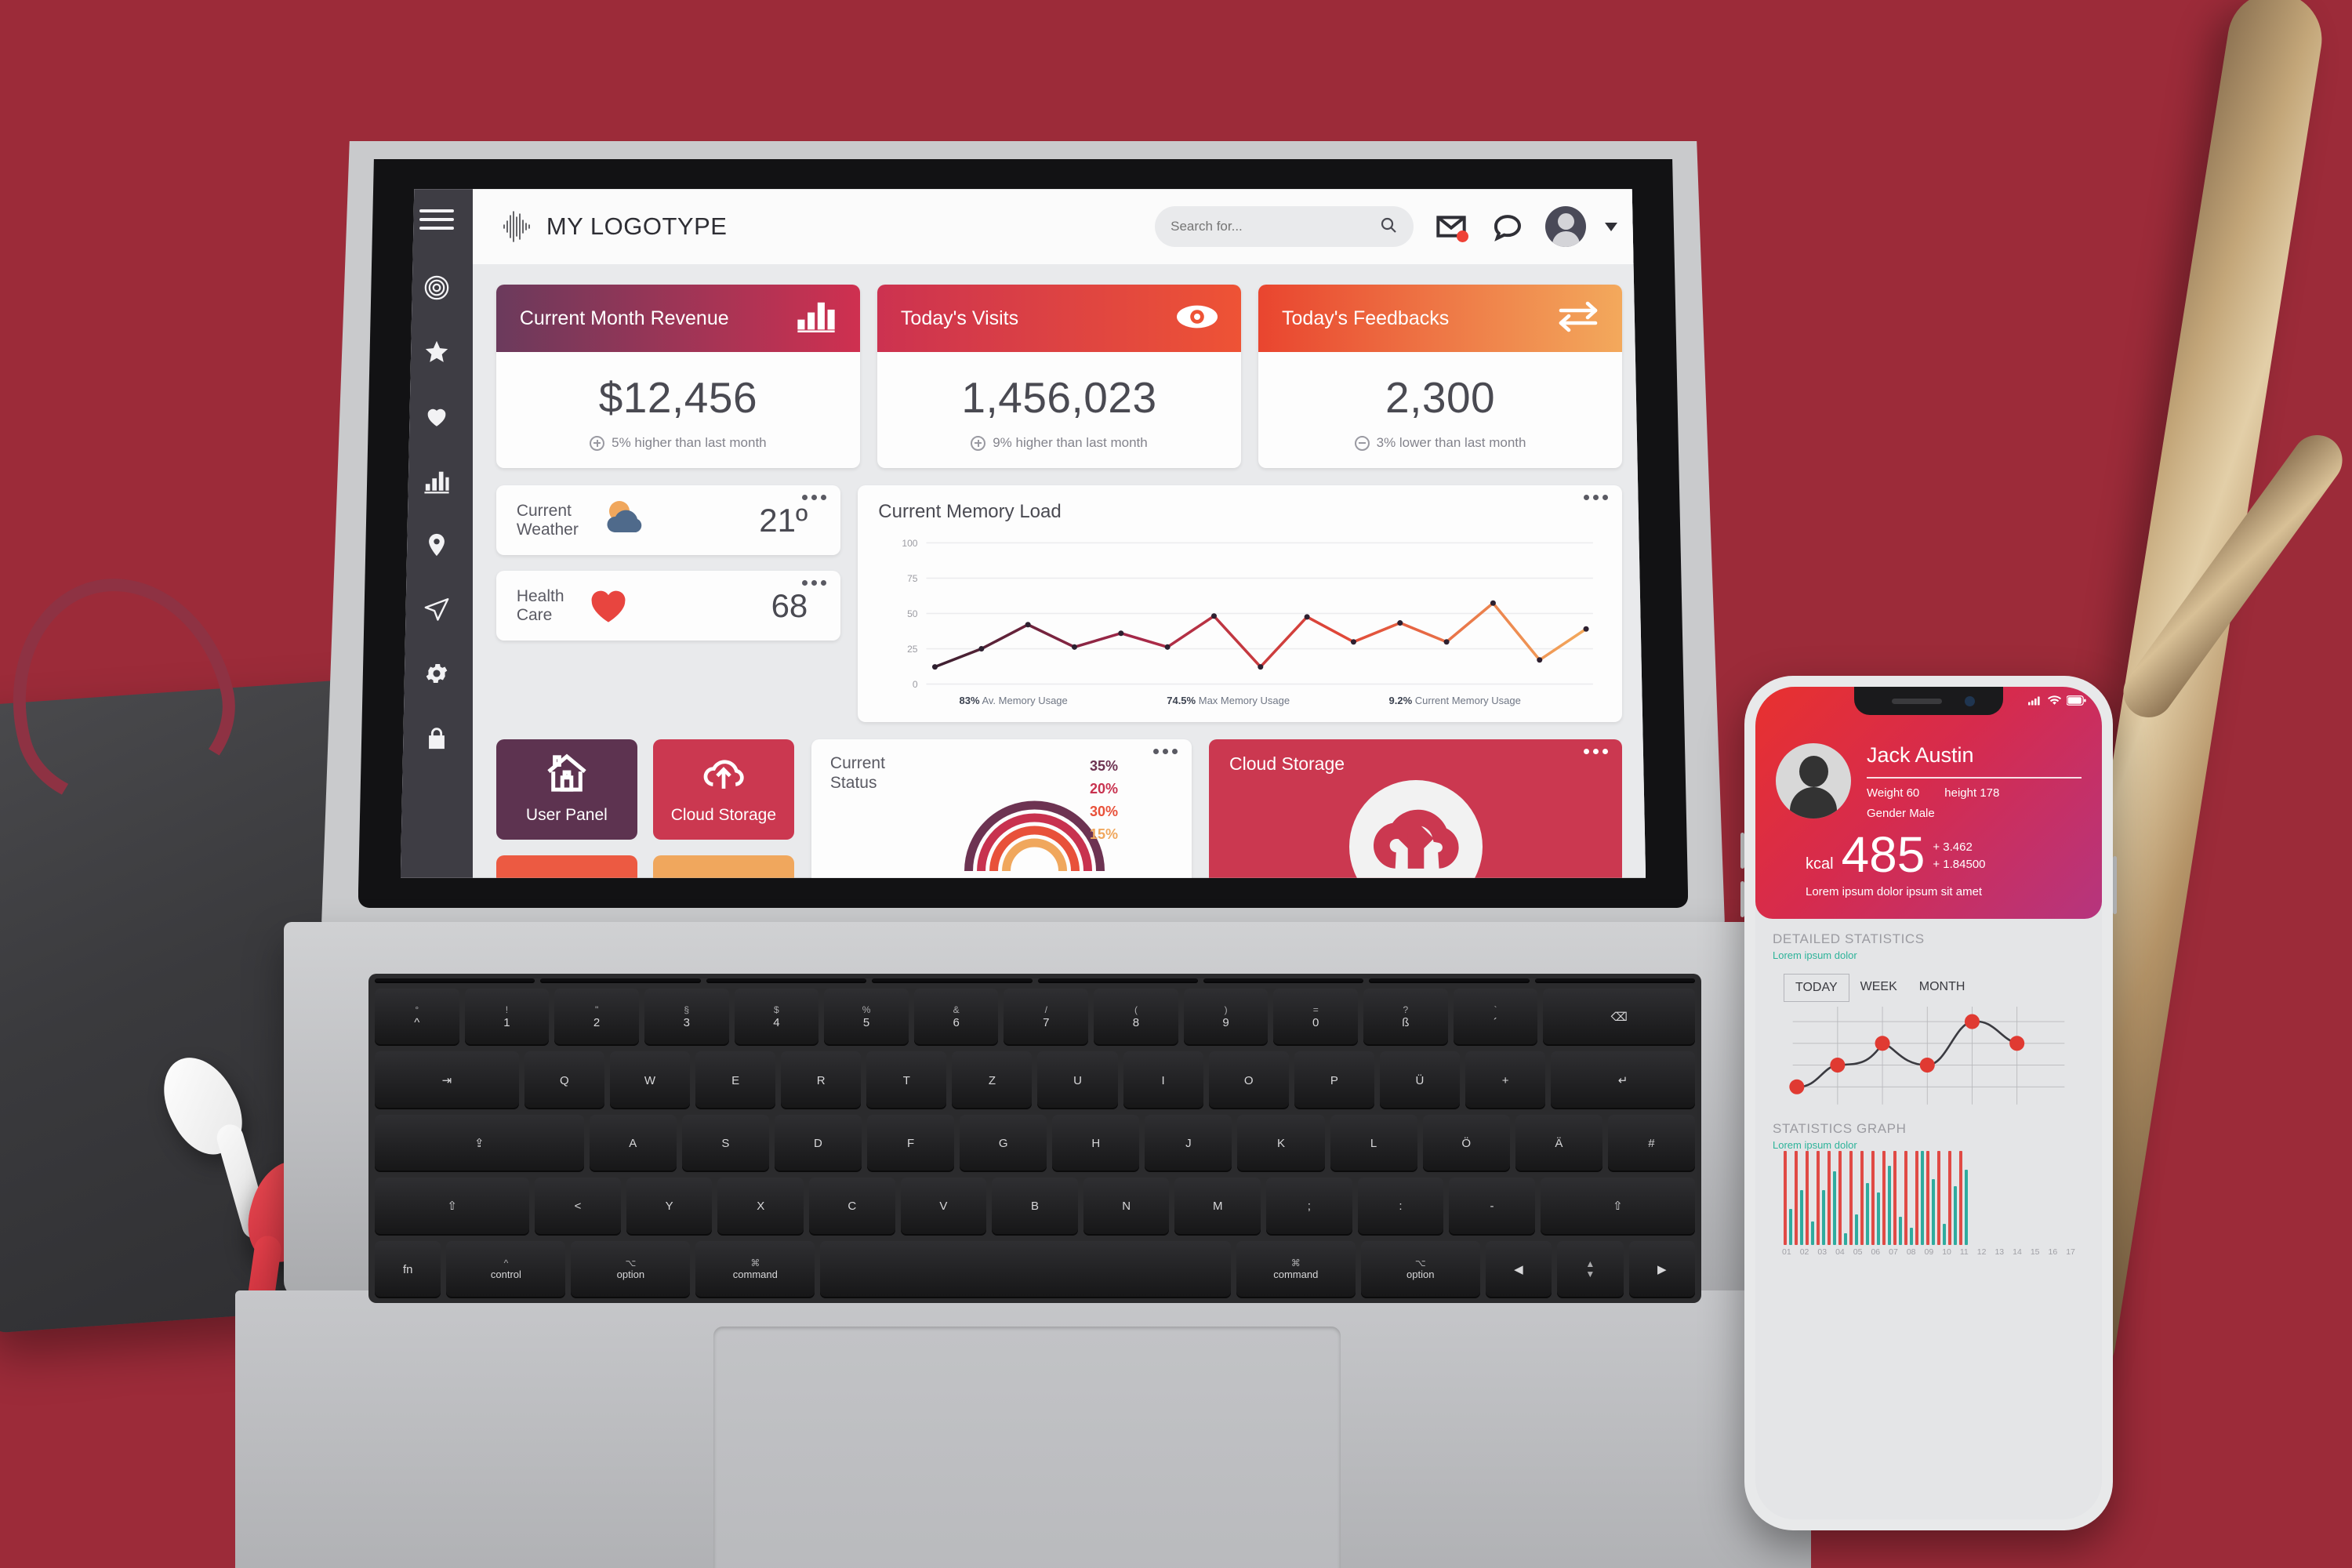  What do you see at coordinates (1226, 1018) in the screenshot?
I see `key: ) 9` at bounding box center [1226, 1018].